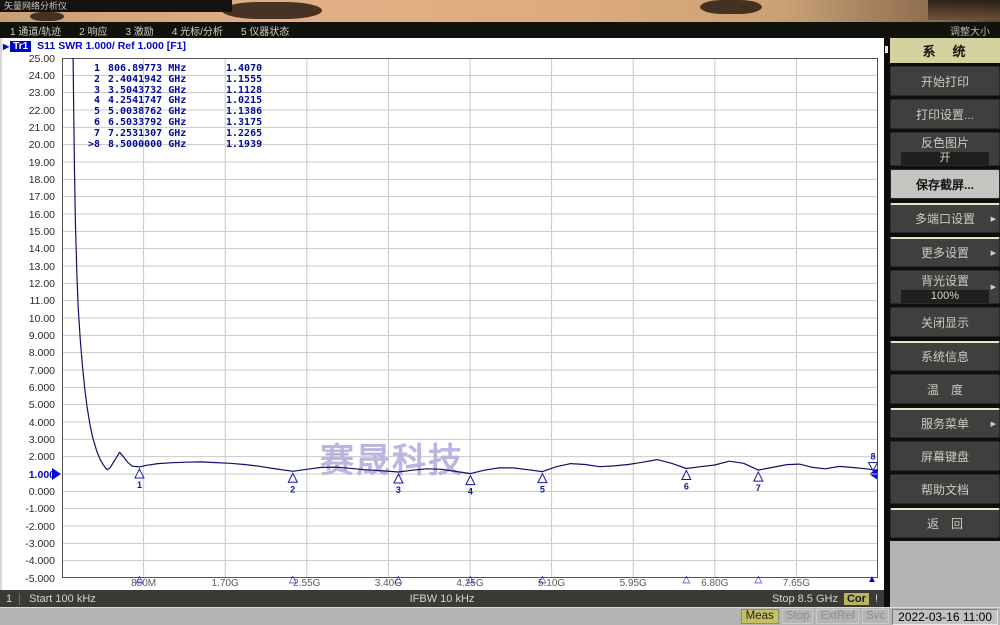 This screenshot has height=625, width=1000. Describe the element at coordinates (42, 301) in the screenshot. I see `y-axis-label: 11.00` at that location.